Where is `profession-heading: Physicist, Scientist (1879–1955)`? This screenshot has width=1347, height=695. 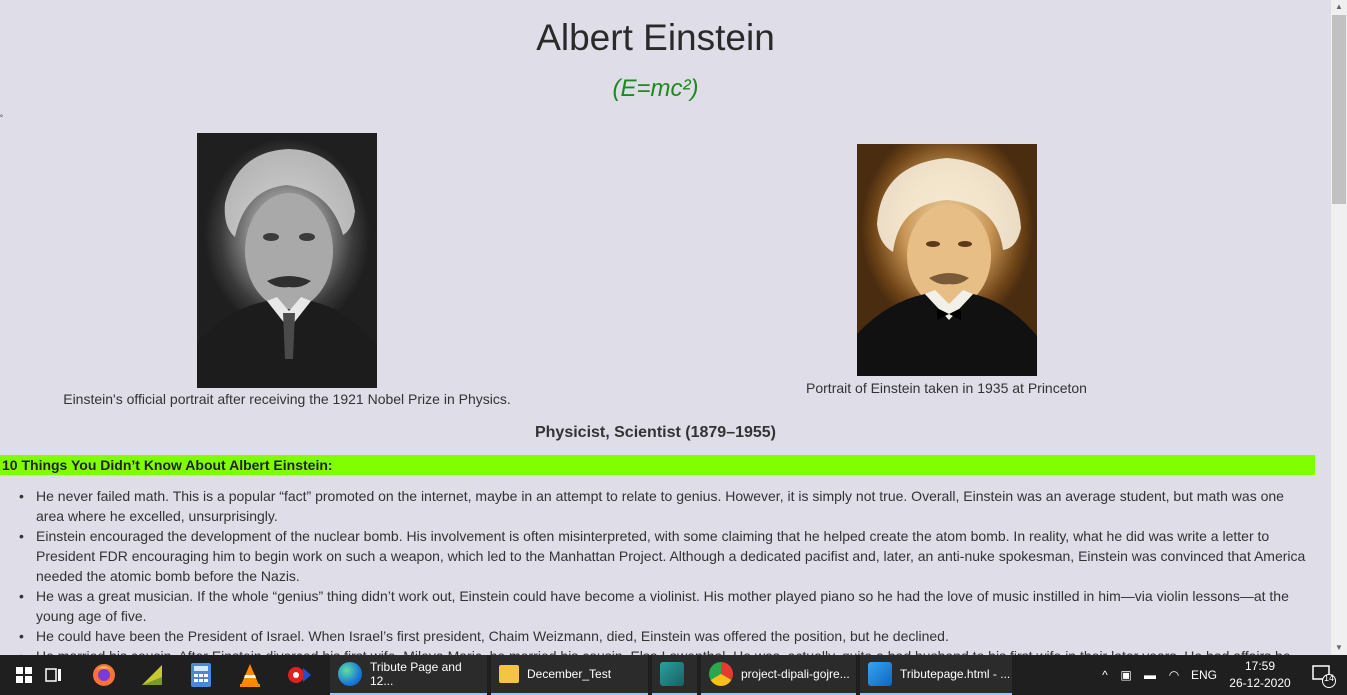 profession-heading: Physicist, Scientist (1879–1955) is located at coordinates (655, 432).